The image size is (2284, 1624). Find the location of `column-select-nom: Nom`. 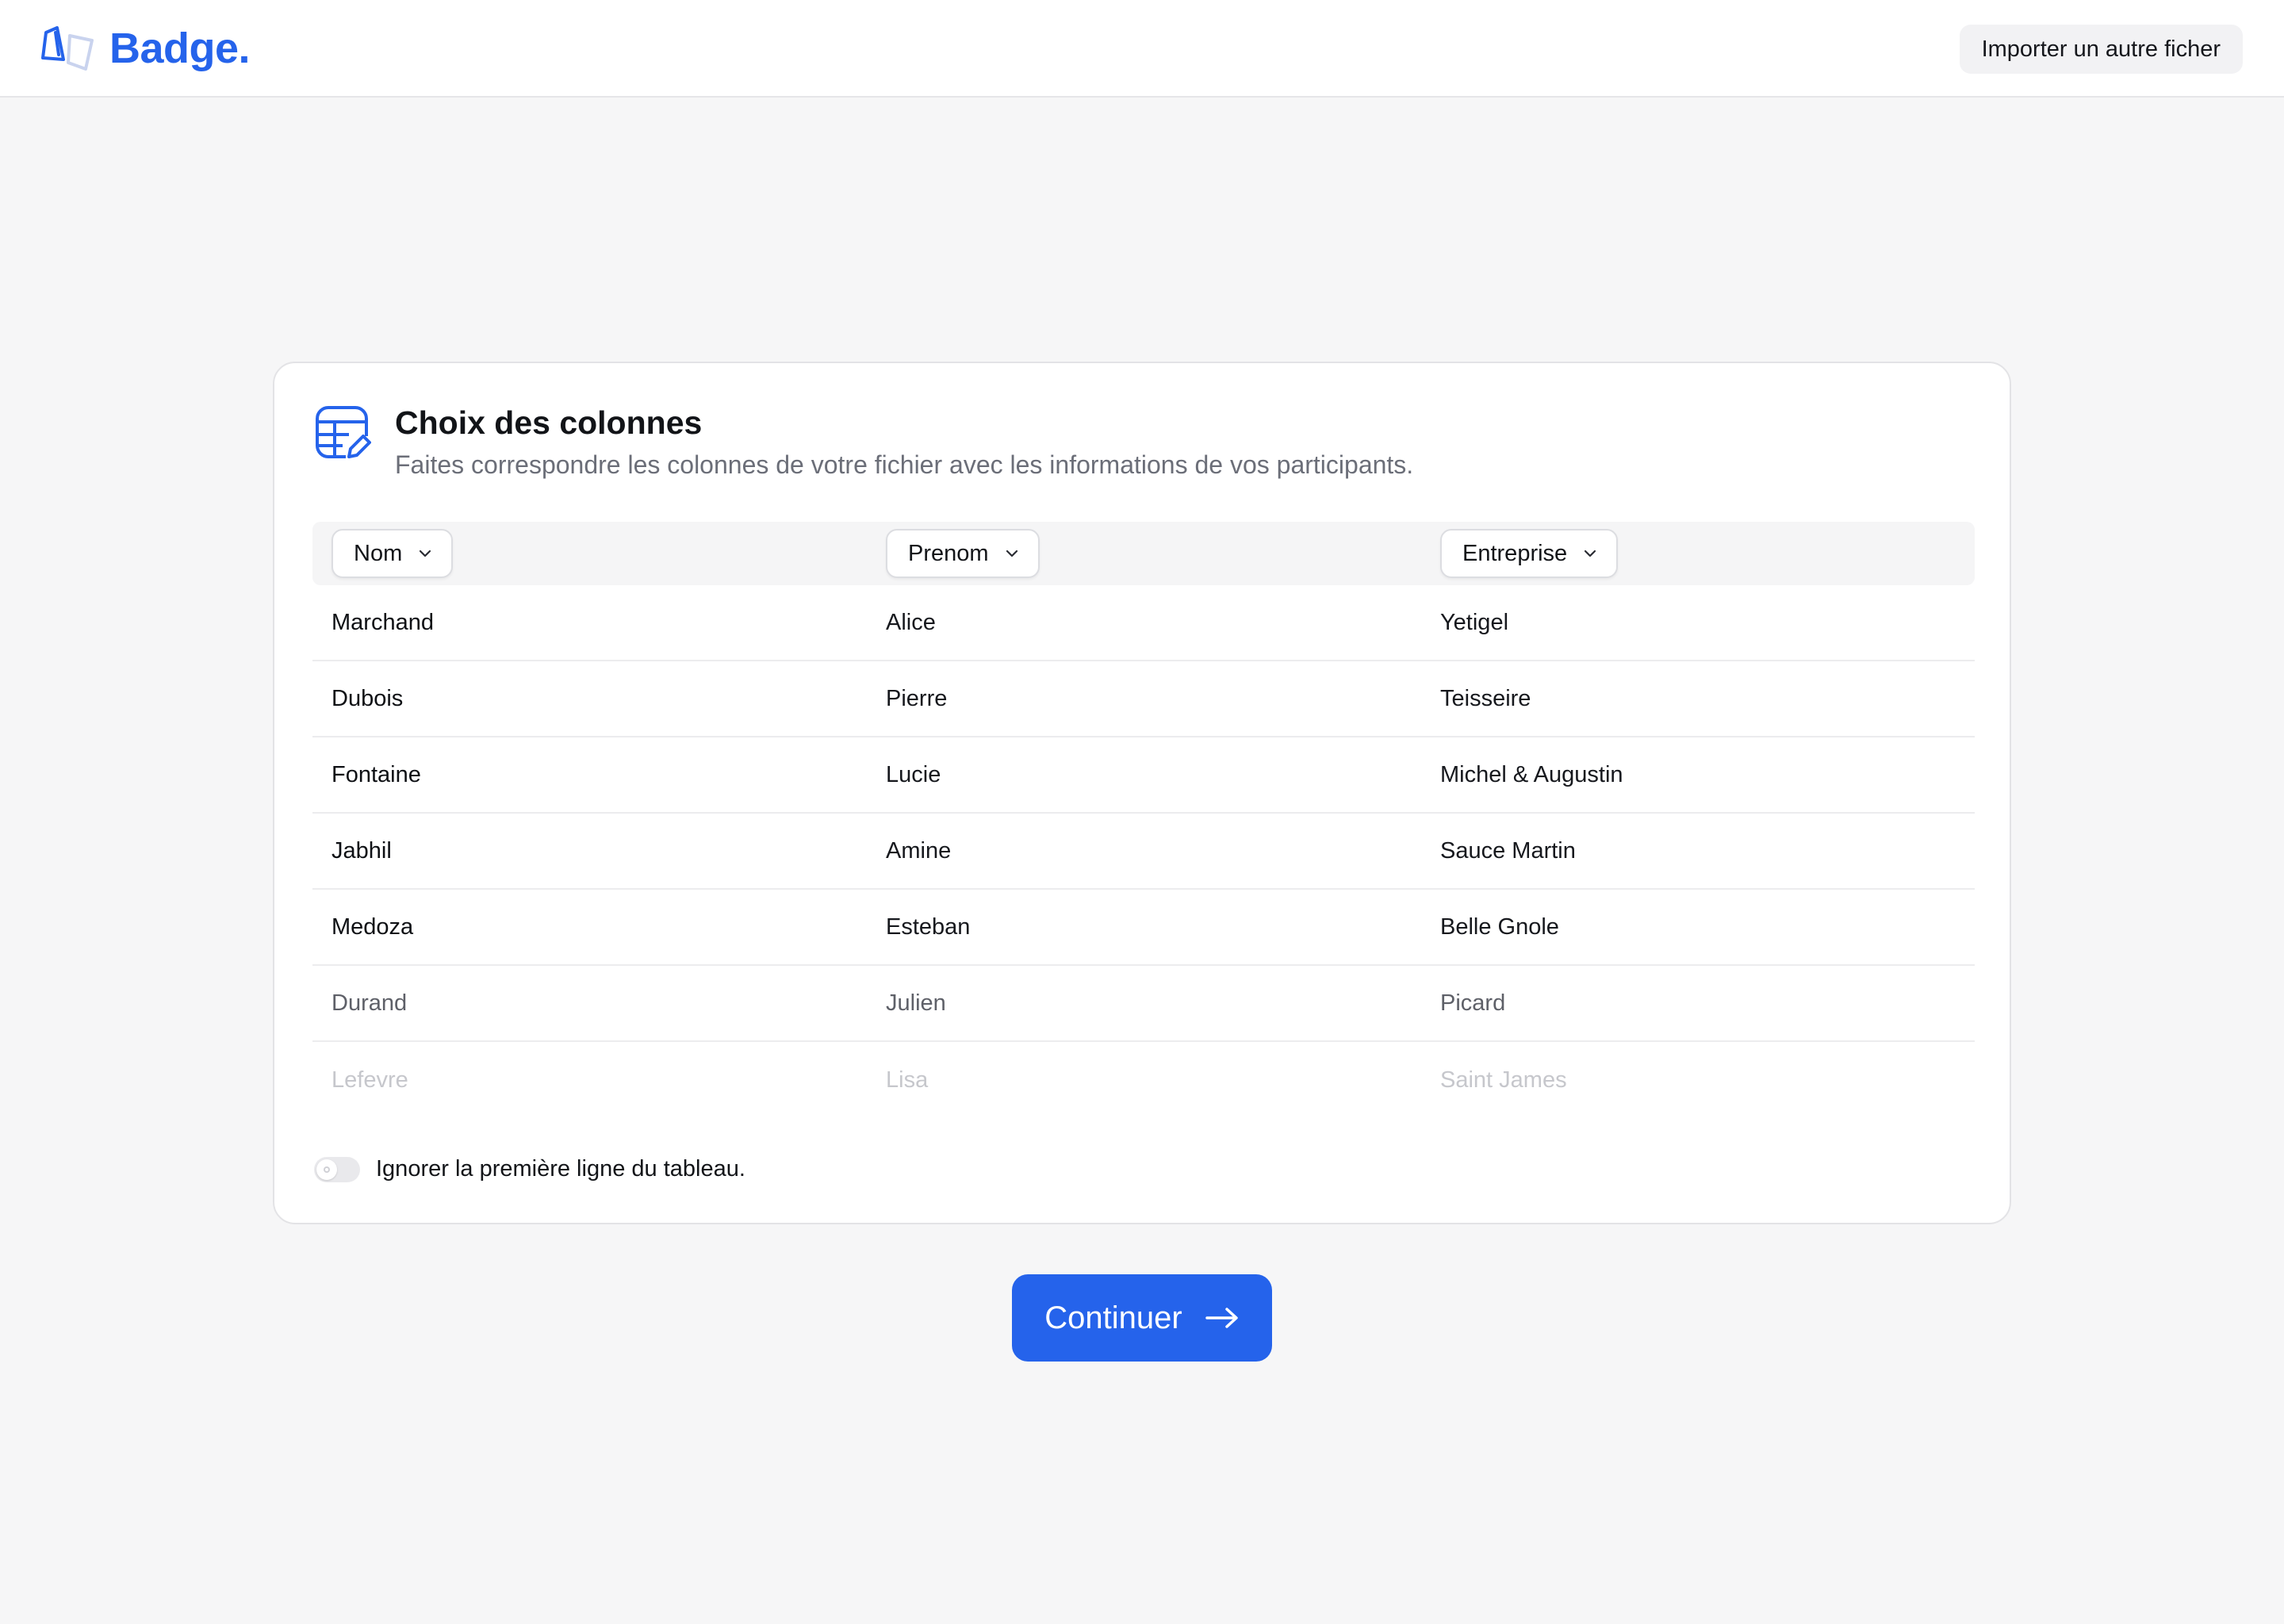

column-select-nom: Nom is located at coordinates (392, 553).